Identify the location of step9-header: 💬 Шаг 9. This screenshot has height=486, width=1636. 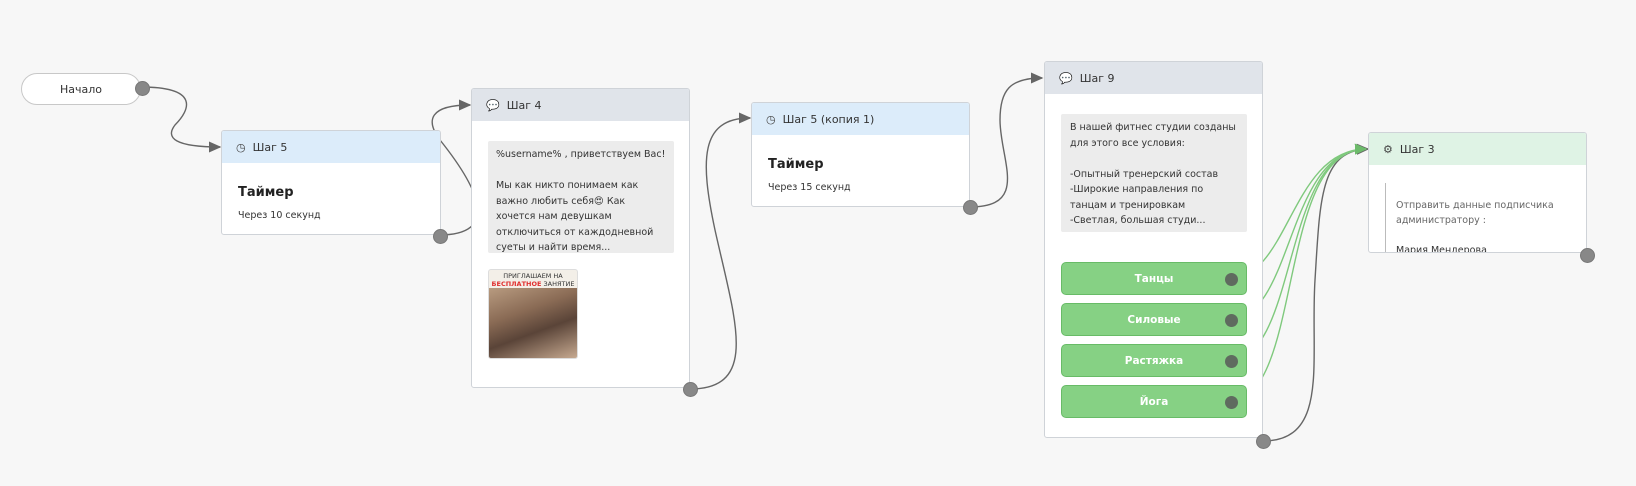
(1153, 78).